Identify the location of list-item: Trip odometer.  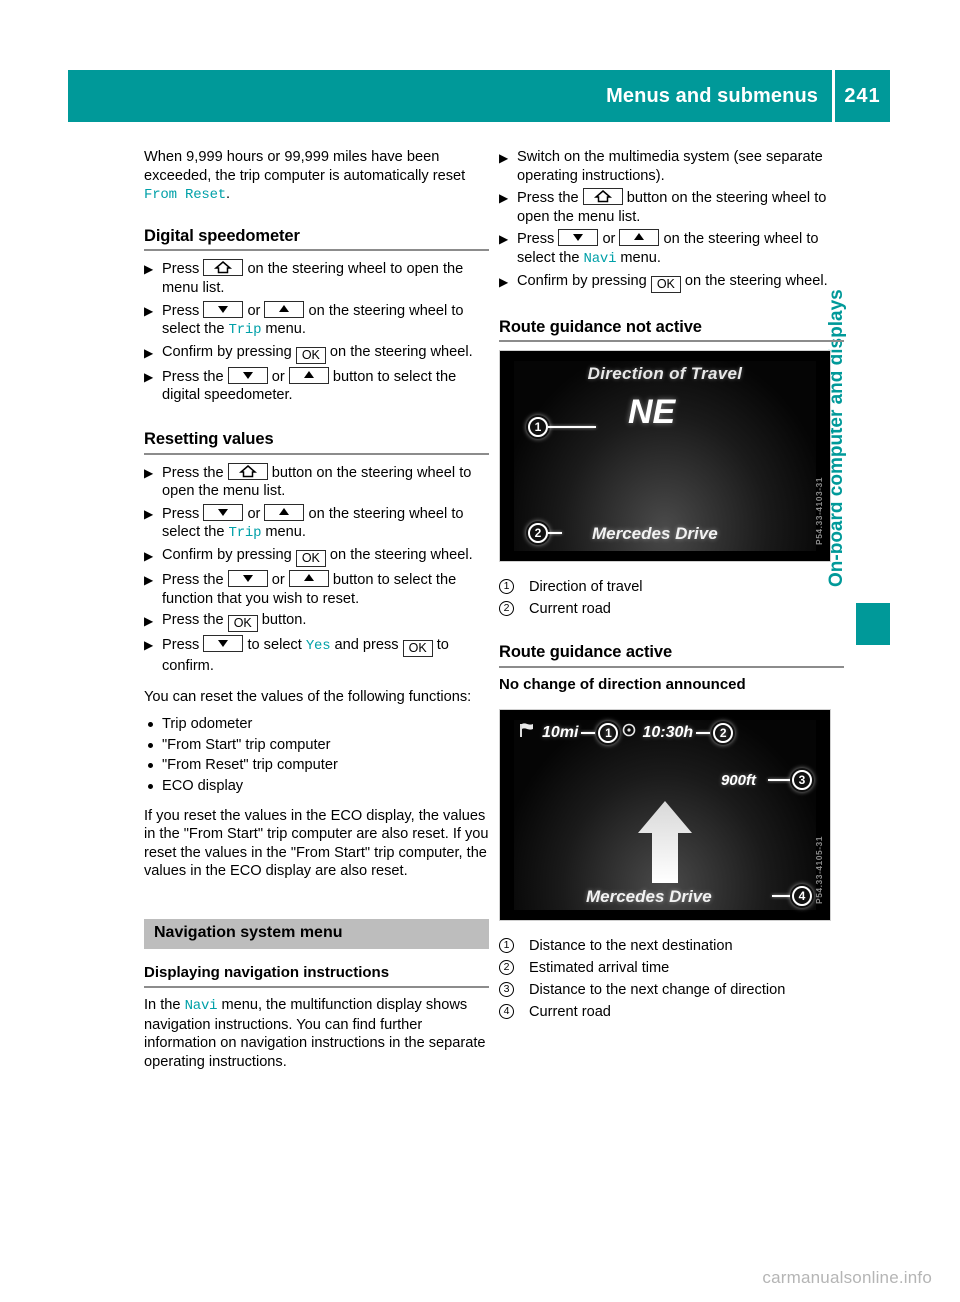
(316, 724).